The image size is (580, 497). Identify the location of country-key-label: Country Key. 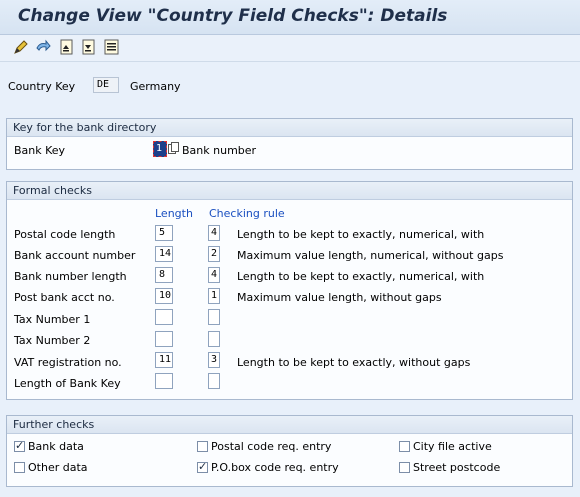
(42, 86).